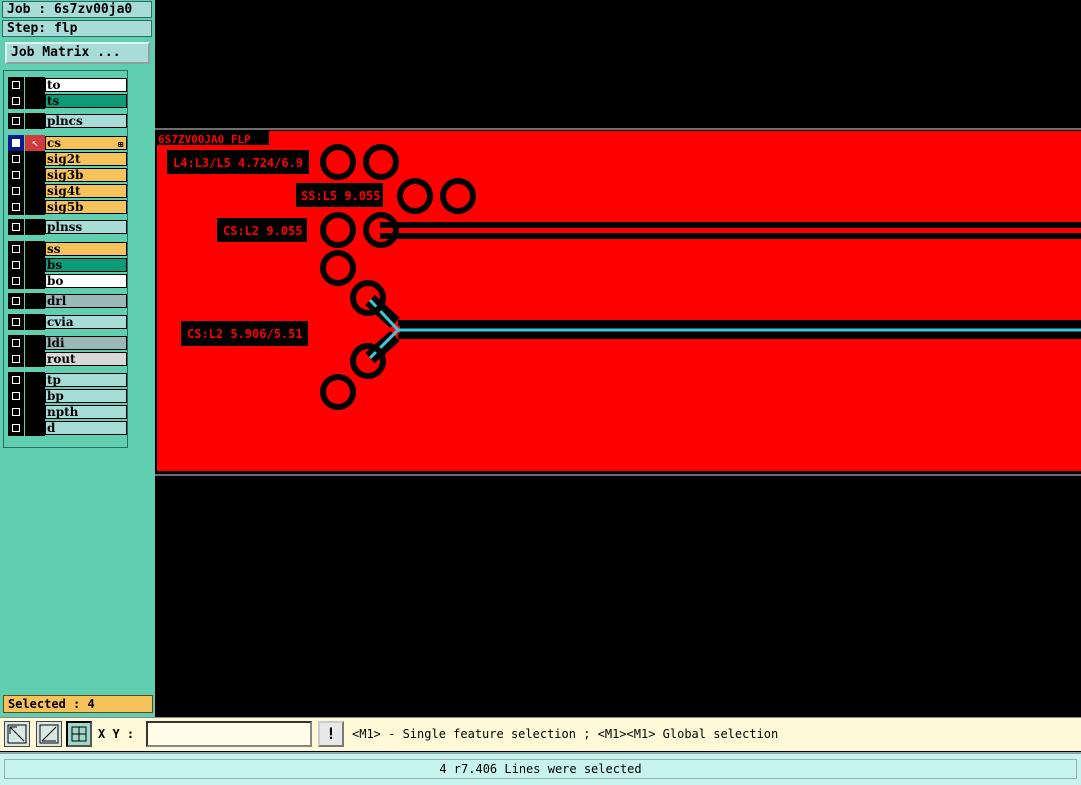 This screenshot has height=785, width=1081. I want to click on annotation-label: SS:L5 9.055, so click(340, 196).